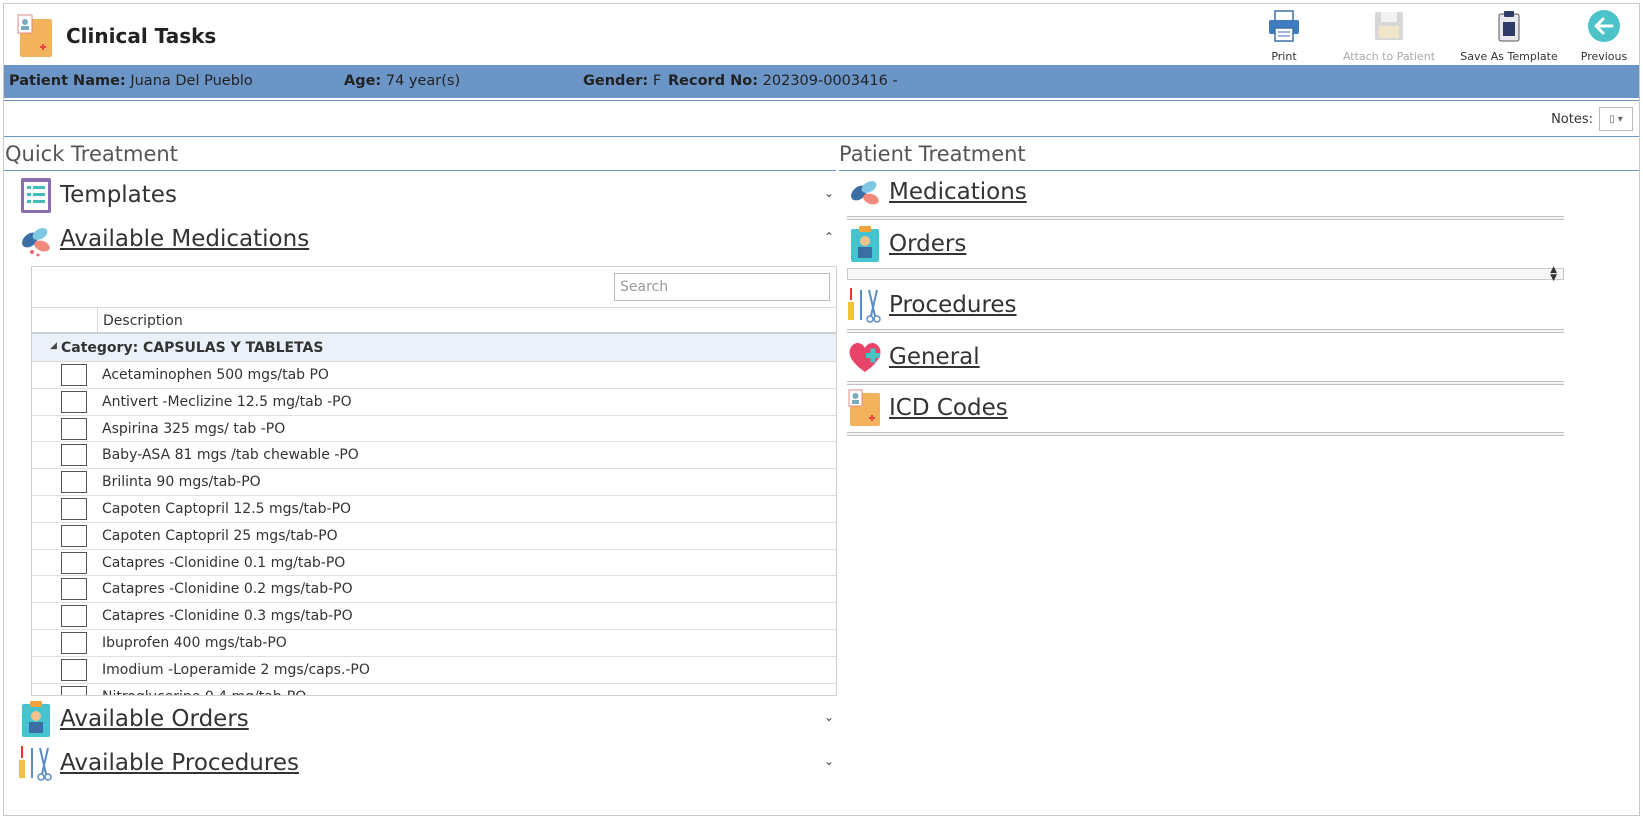  I want to click on table-row: Antivert -Meclizine 12.5 mg/tab -PO, so click(434, 402).